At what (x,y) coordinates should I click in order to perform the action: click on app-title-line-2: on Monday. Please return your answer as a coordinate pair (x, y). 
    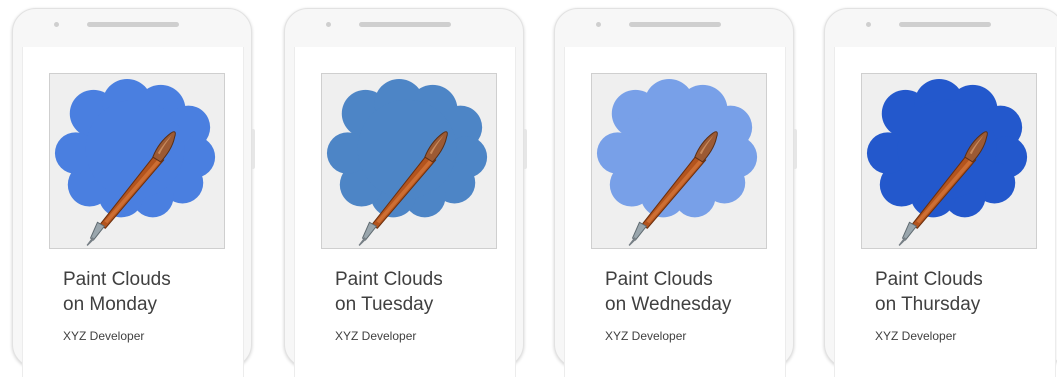
    Looking at the image, I should click on (110, 304).